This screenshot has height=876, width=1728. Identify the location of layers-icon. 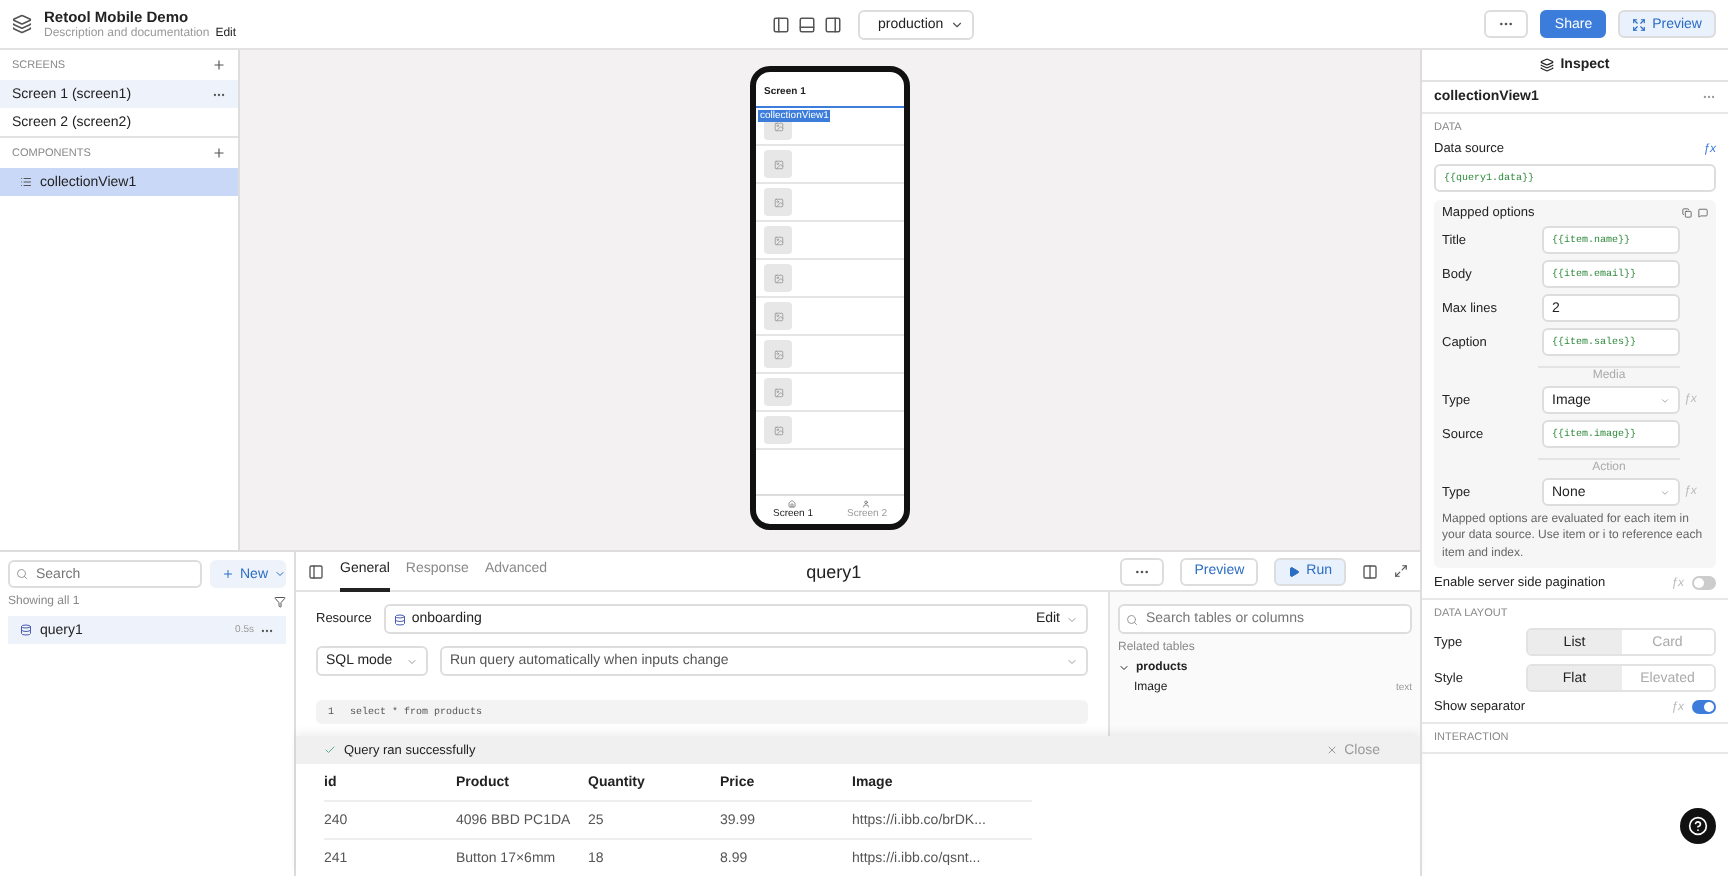
(1547, 65).